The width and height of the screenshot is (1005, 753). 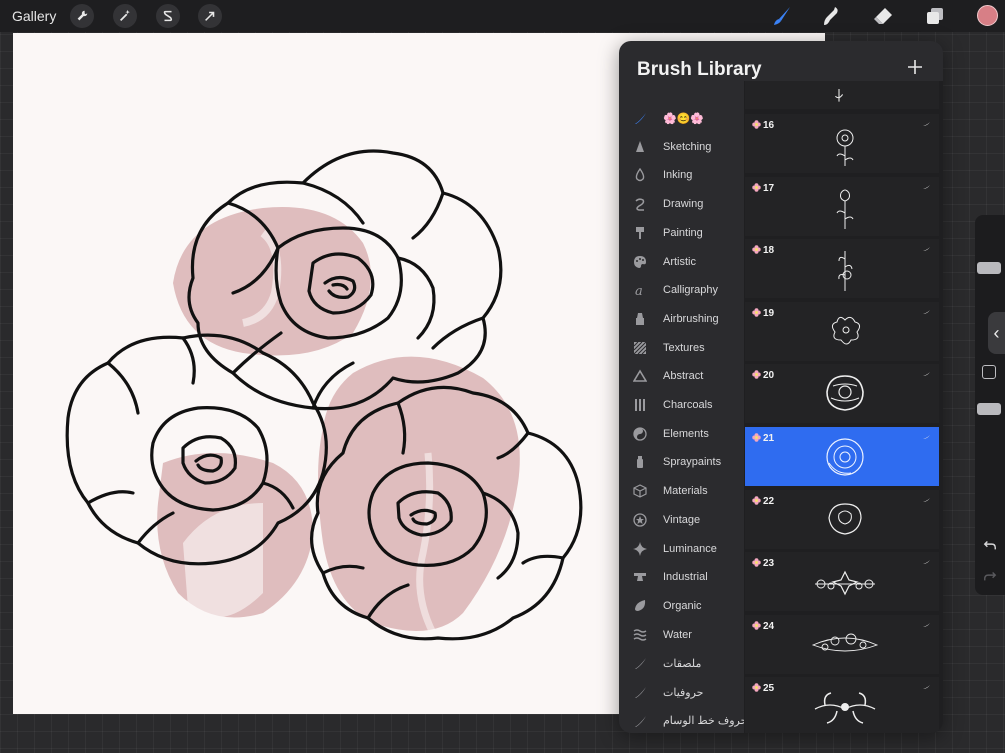 I want to click on brush-size-slider, so click(x=989, y=268).